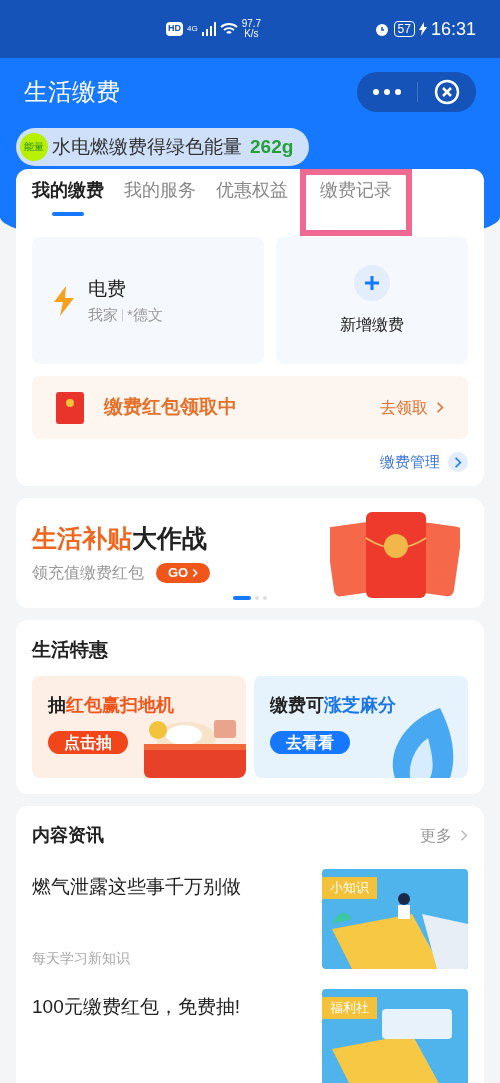  I want to click on news-title: 100元缴费红包，免费抽!, so click(171, 1007).